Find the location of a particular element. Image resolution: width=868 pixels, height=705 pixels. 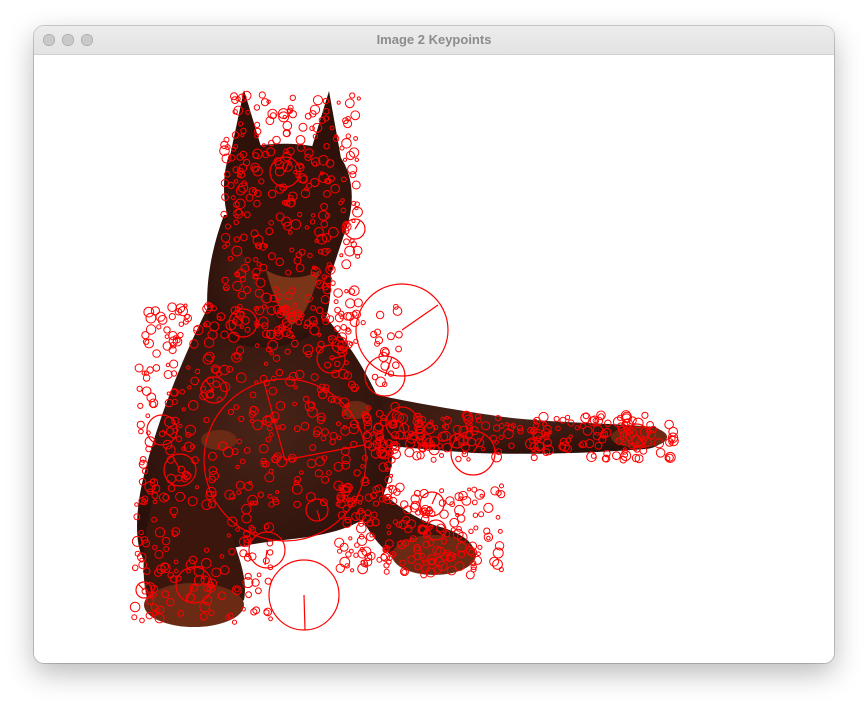

window-title: Image 2 Keypoints is located at coordinates (434, 39).